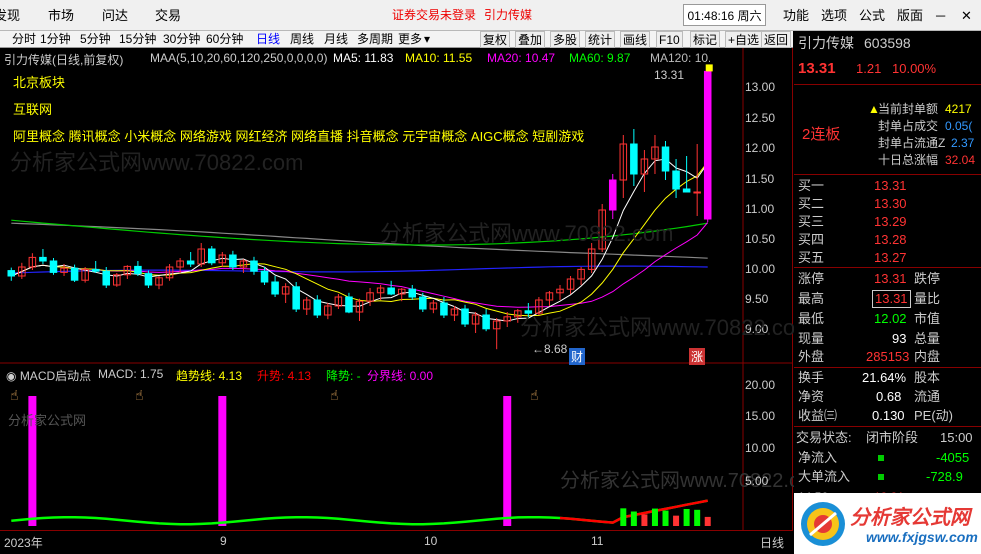  What do you see at coordinates (887, 43) in the screenshot?
I see `stock-header: 引力传媒 603598` at bounding box center [887, 43].